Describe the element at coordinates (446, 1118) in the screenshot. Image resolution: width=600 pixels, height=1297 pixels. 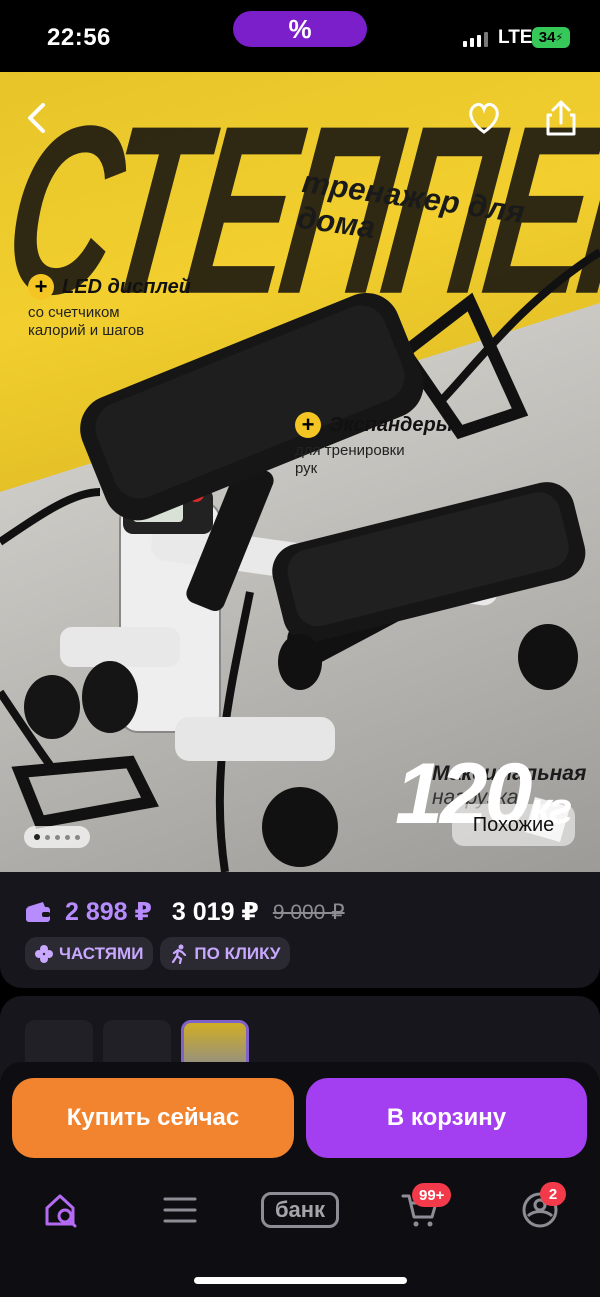
I see `add-to-cart-button: В корзину` at that location.